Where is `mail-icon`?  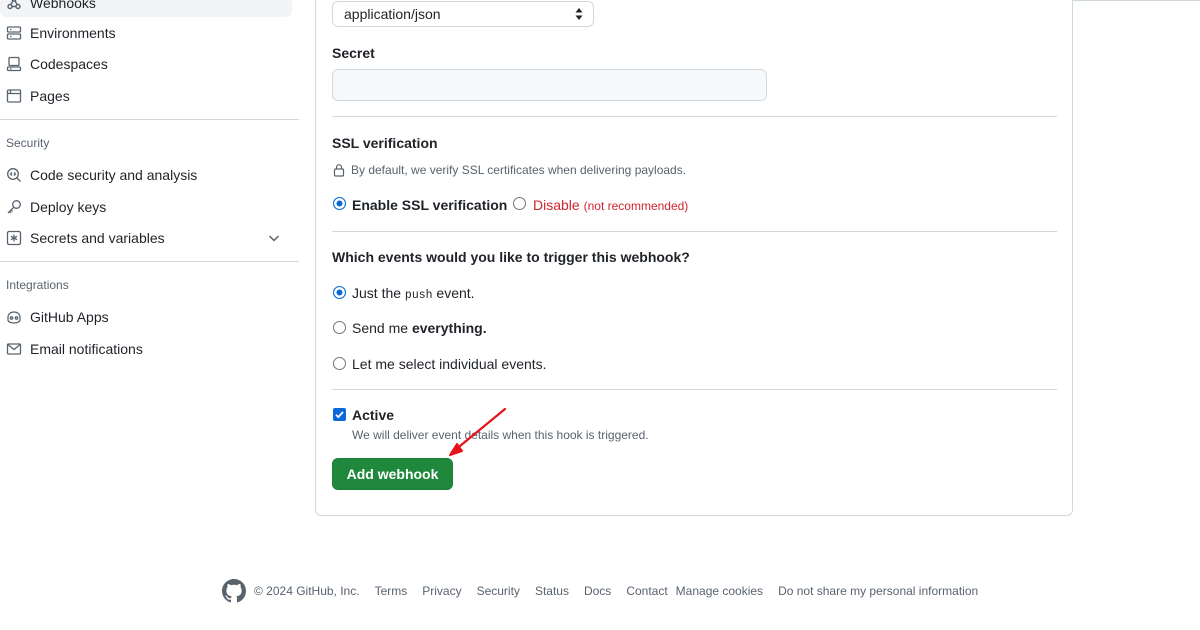
mail-icon is located at coordinates (14, 349).